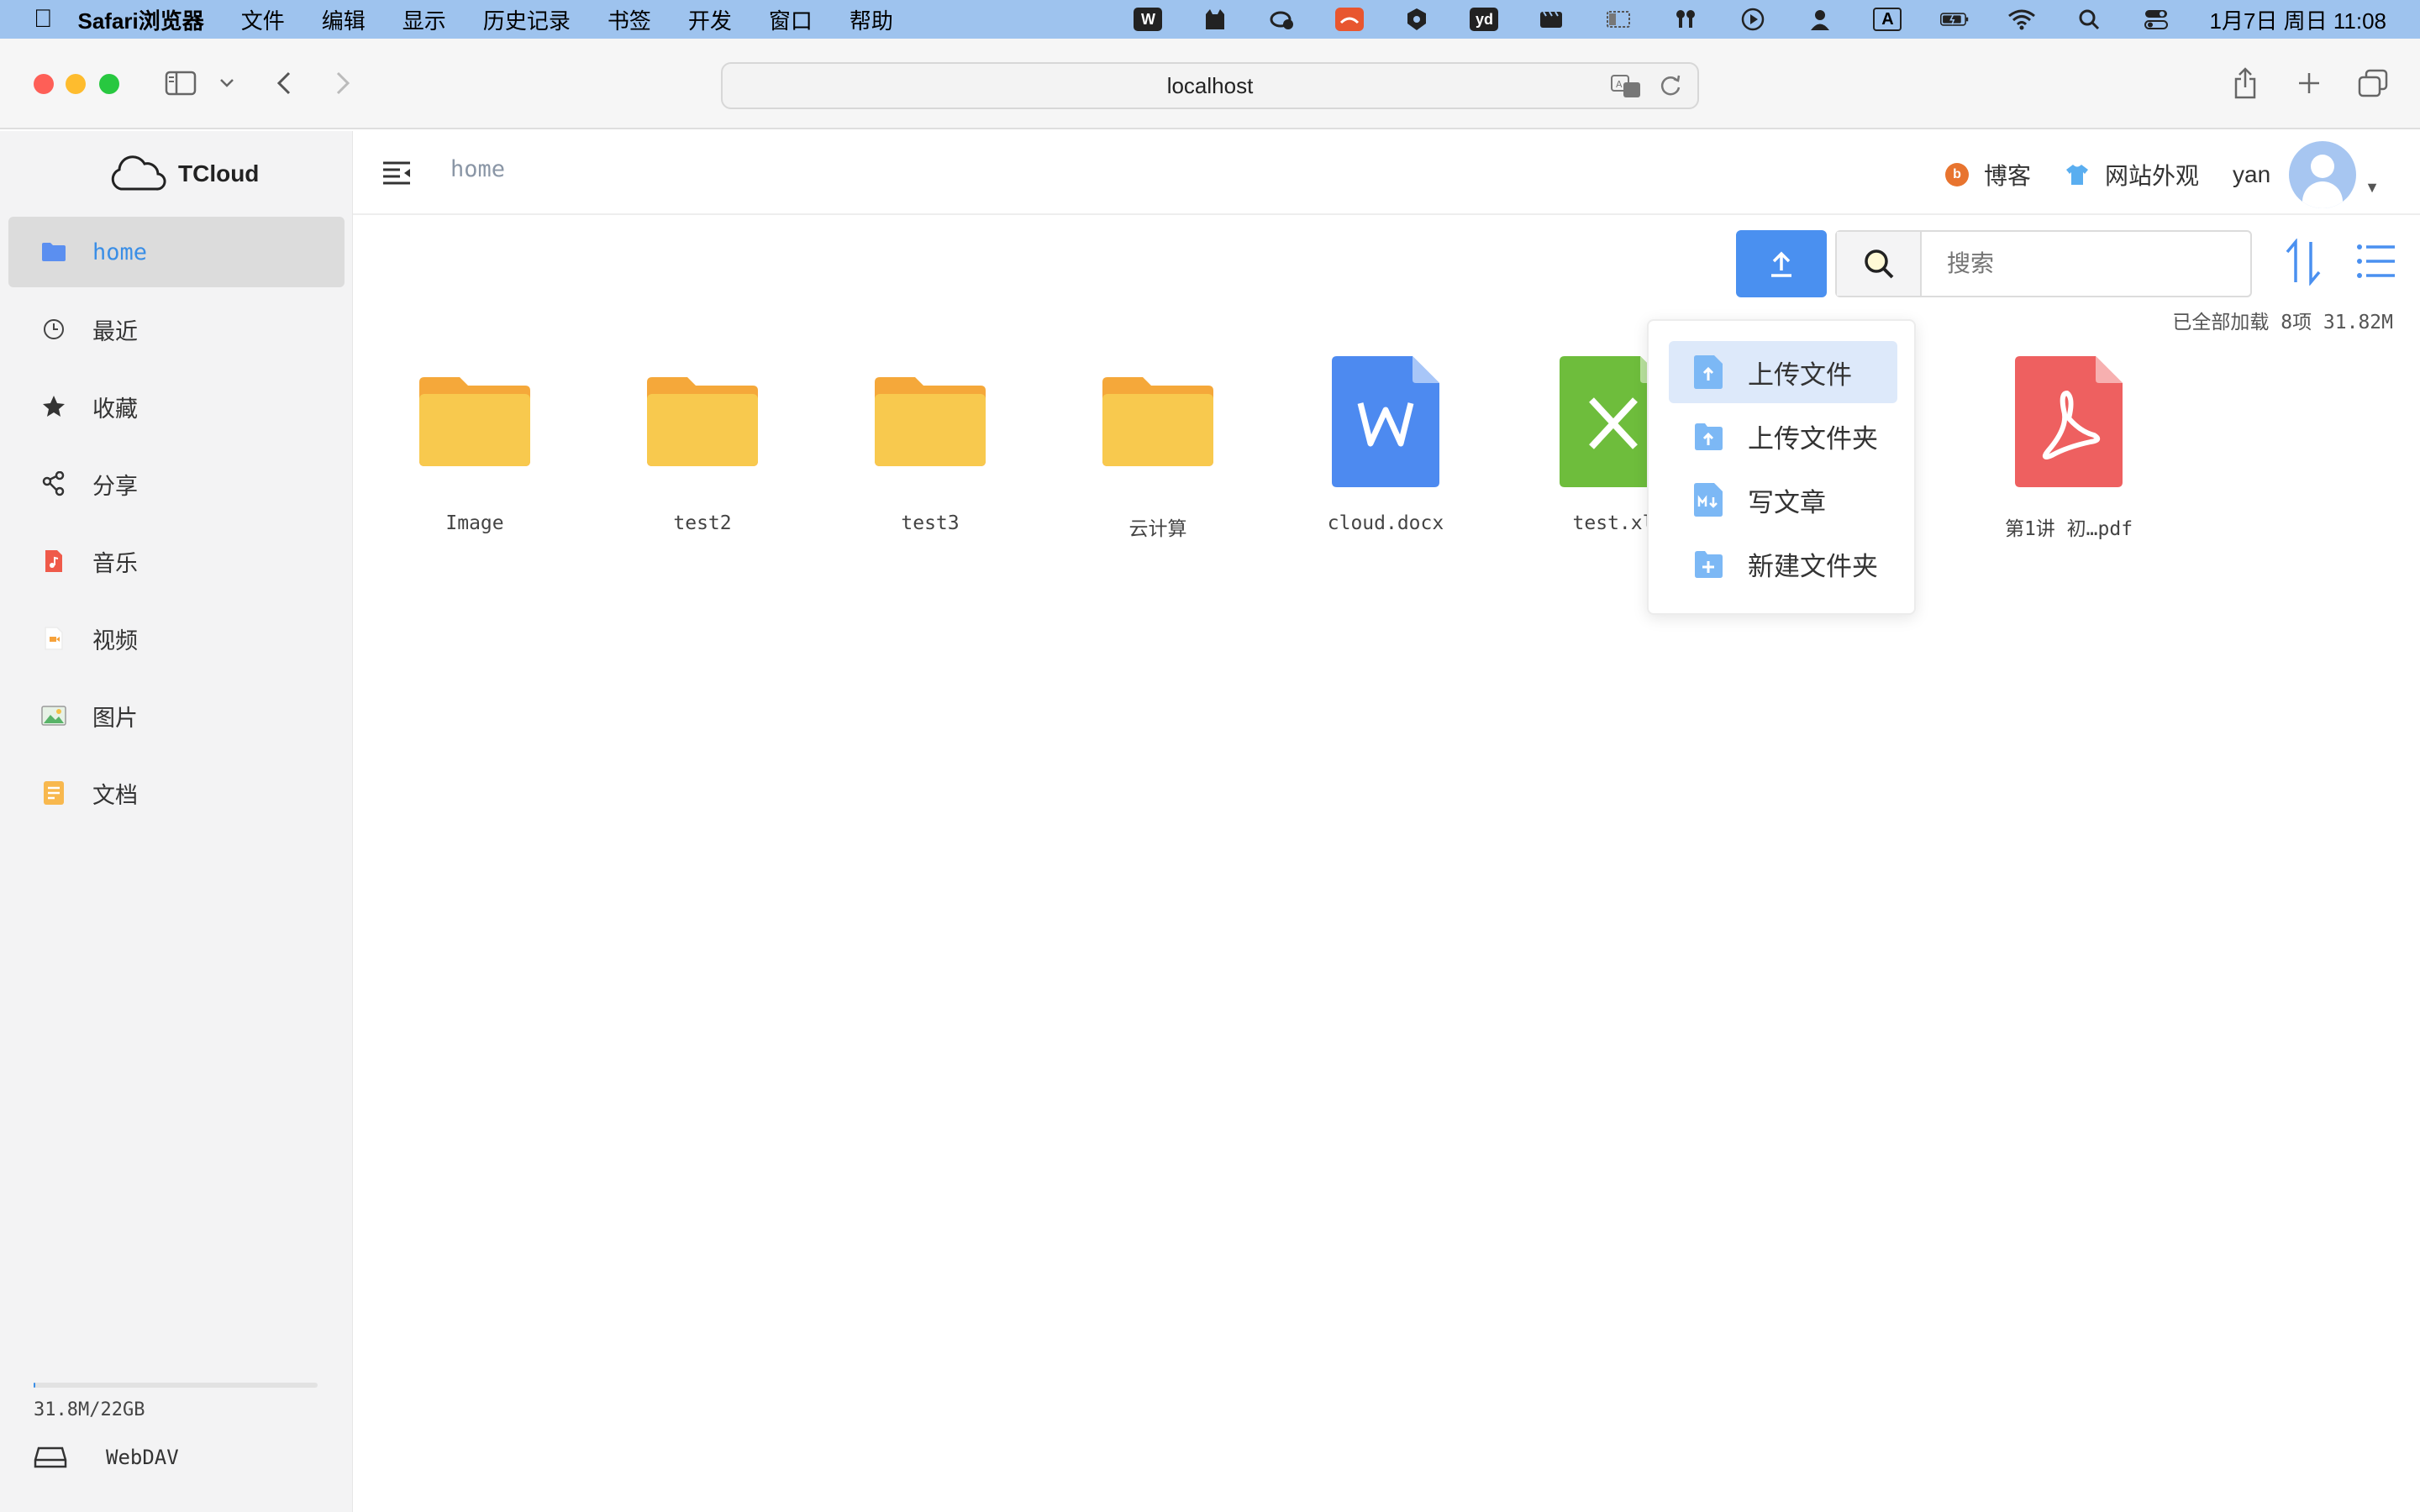 Image resolution: width=2420 pixels, height=1512 pixels. I want to click on brand: TCloud, so click(183, 174).